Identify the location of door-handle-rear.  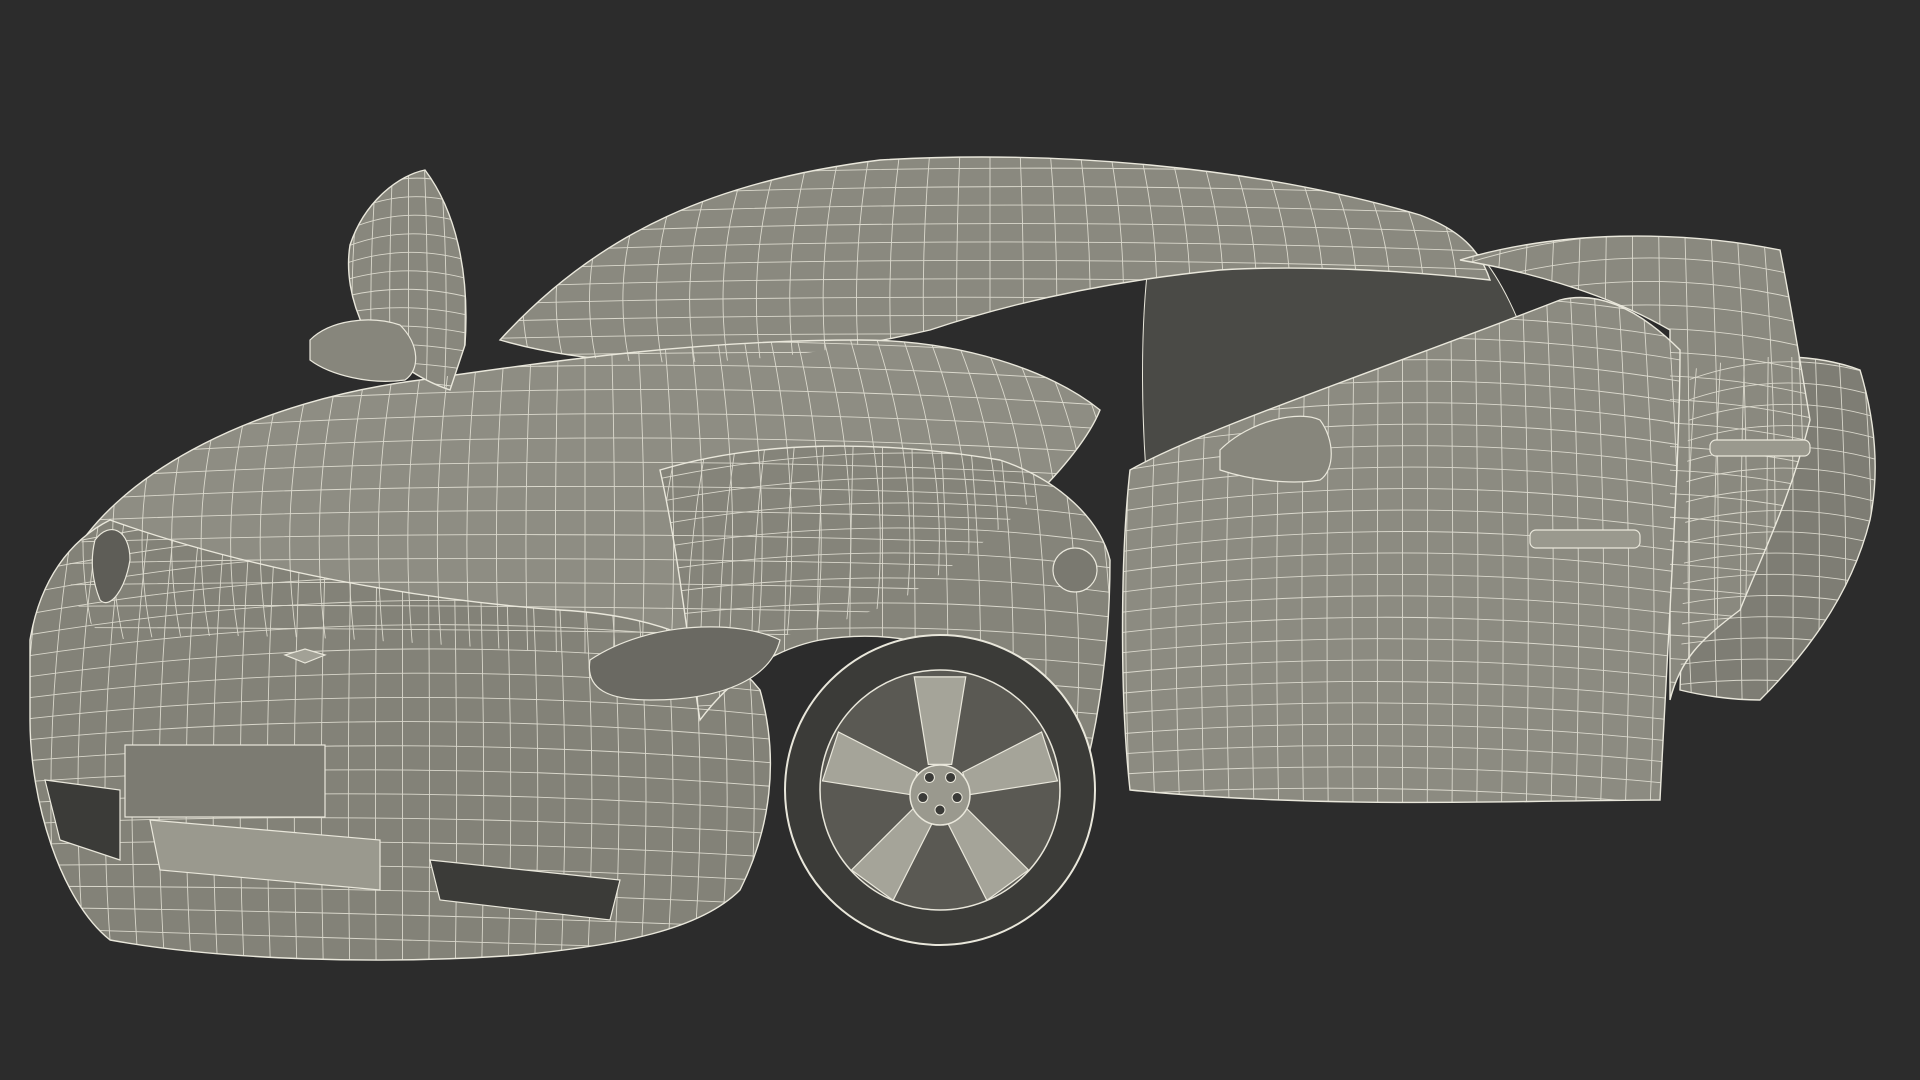
(1760, 448).